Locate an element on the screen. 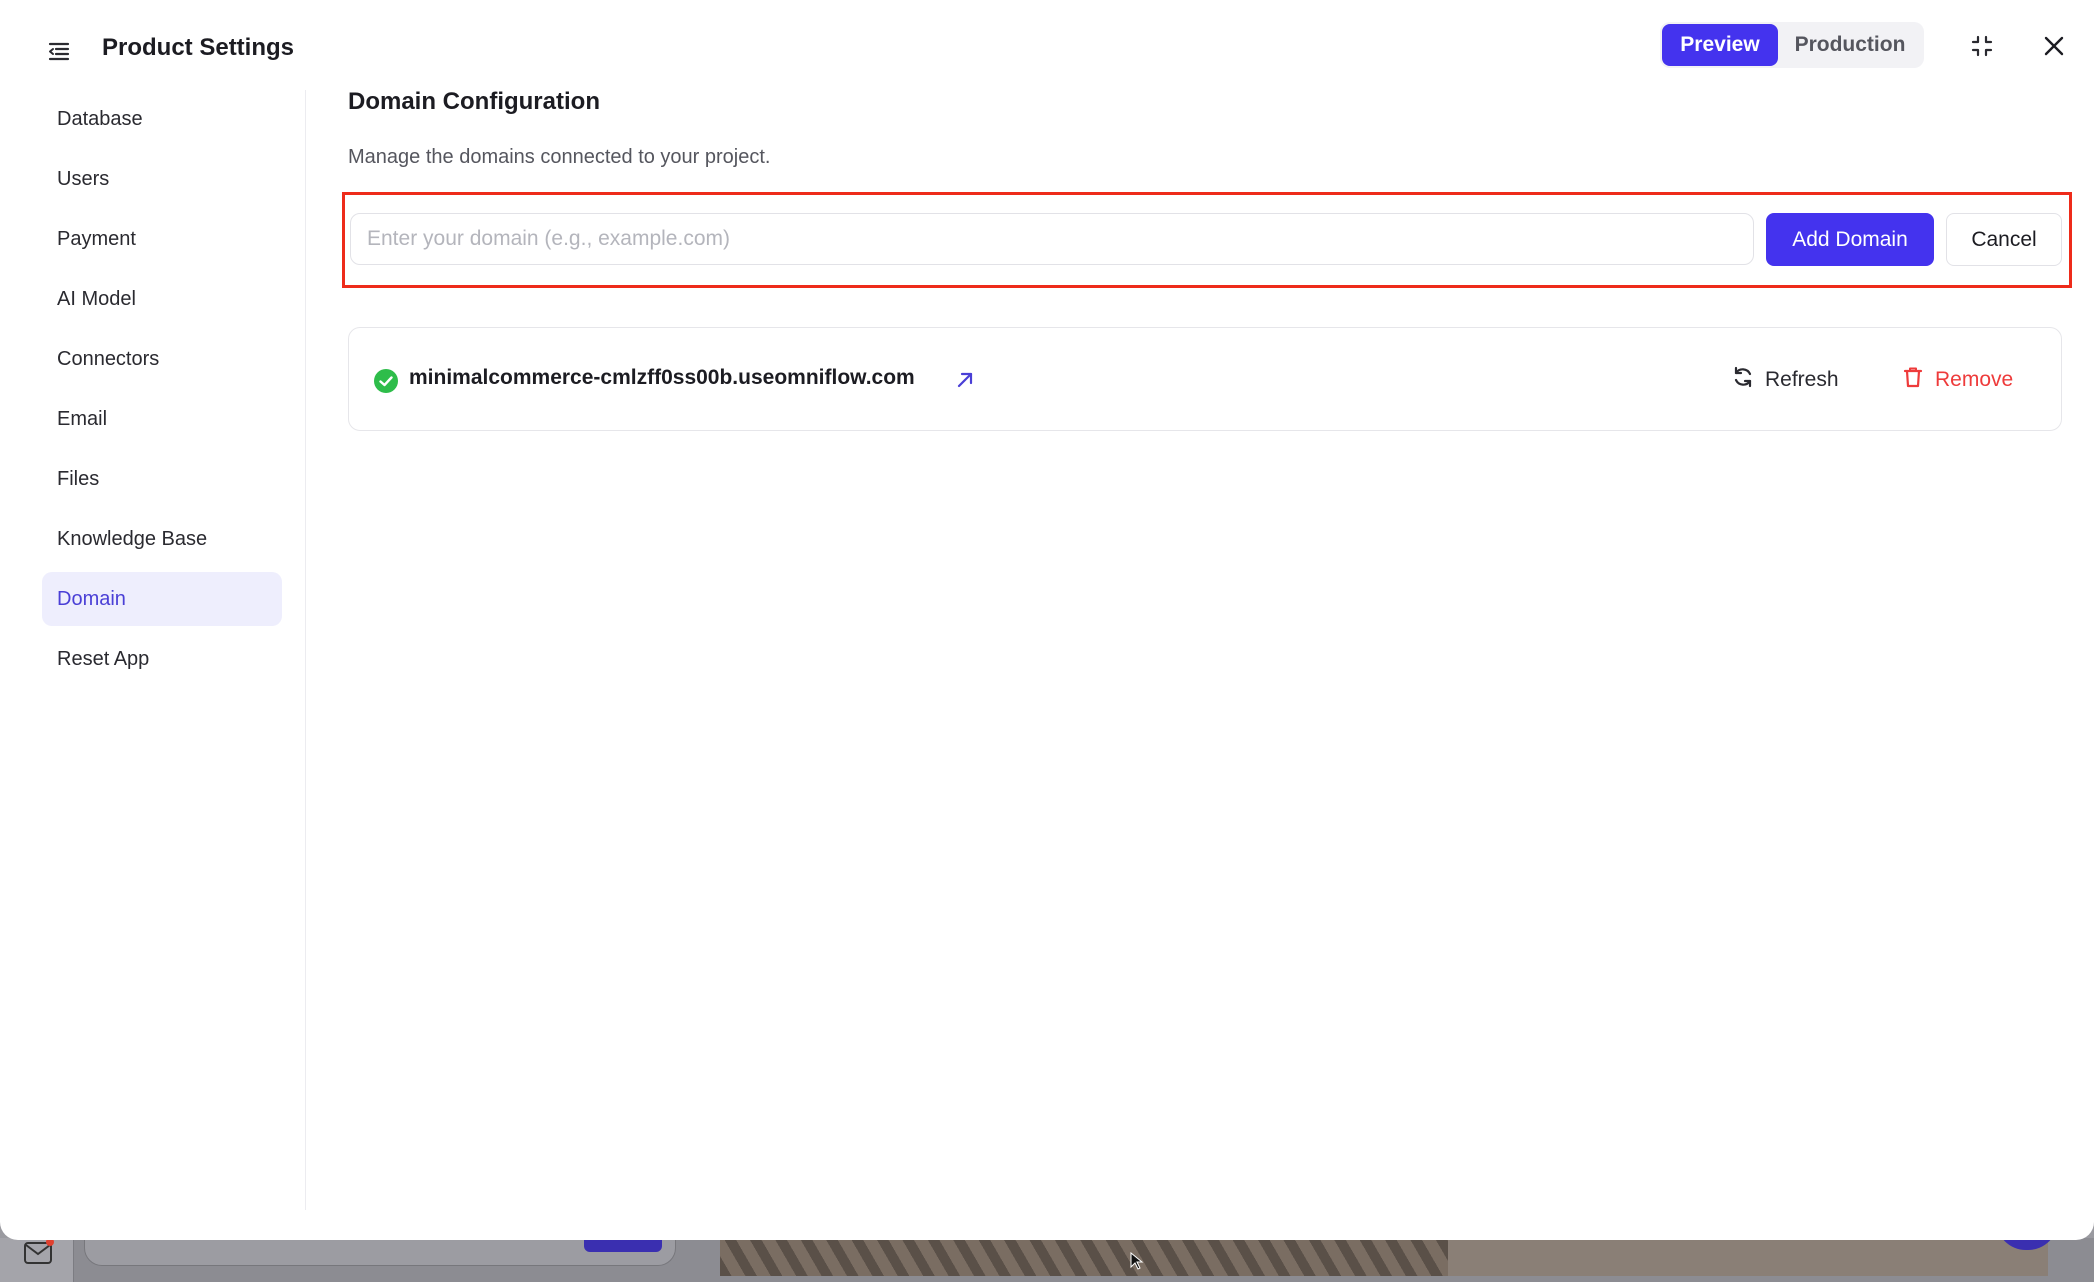 The image size is (2094, 1282). sidebar-item-files: Files is located at coordinates (162, 479).